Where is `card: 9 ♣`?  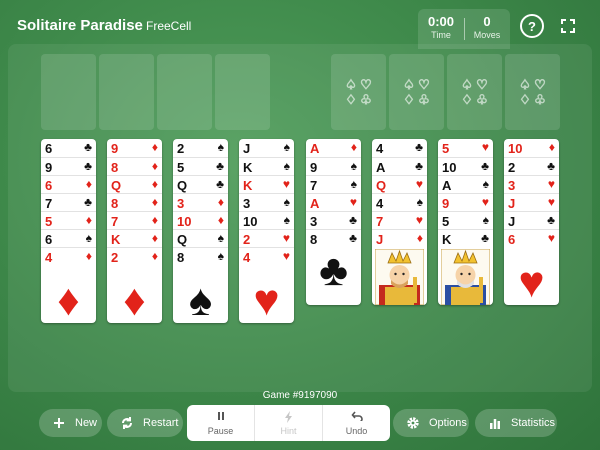 card: 9 ♣ is located at coordinates (68, 166).